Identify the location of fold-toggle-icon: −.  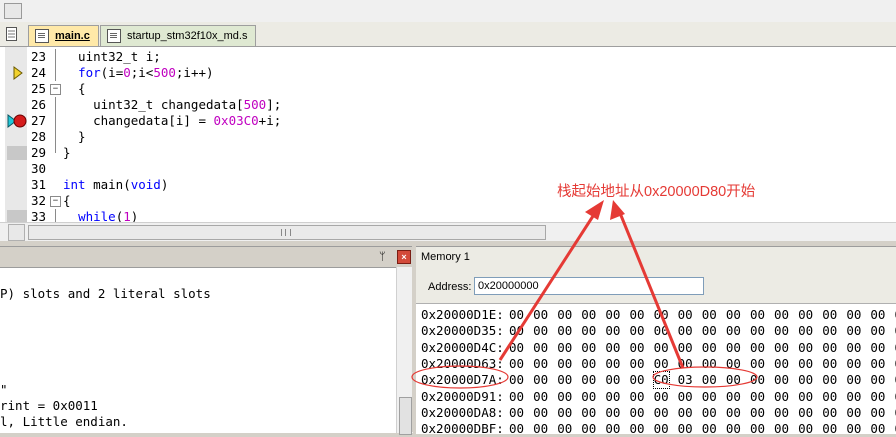
(55, 201).